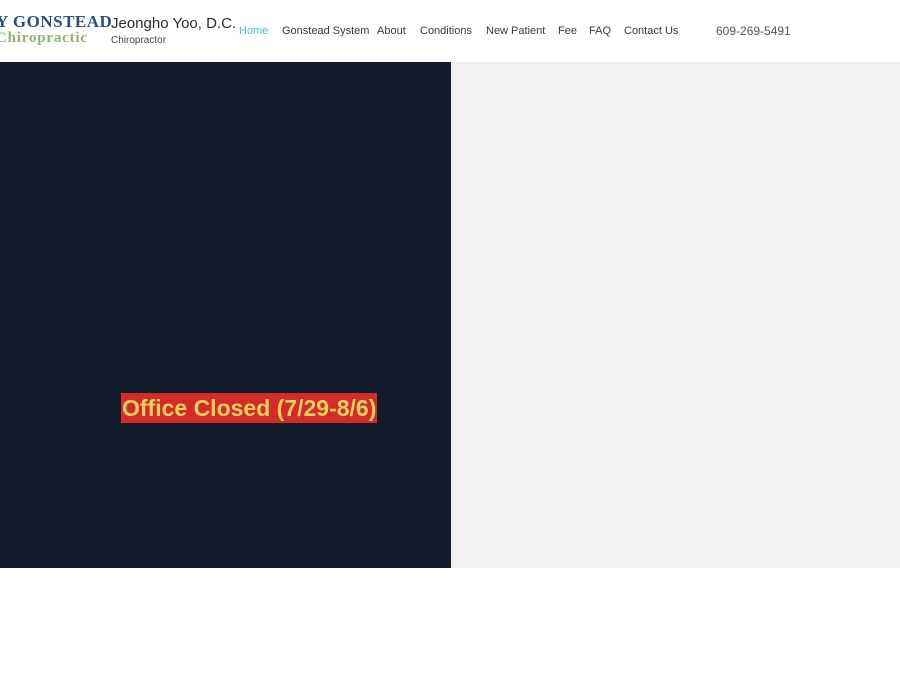 Image resolution: width=900 pixels, height=675 pixels. I want to click on nav-item-gonstead-system: Gonstead System, so click(325, 31).